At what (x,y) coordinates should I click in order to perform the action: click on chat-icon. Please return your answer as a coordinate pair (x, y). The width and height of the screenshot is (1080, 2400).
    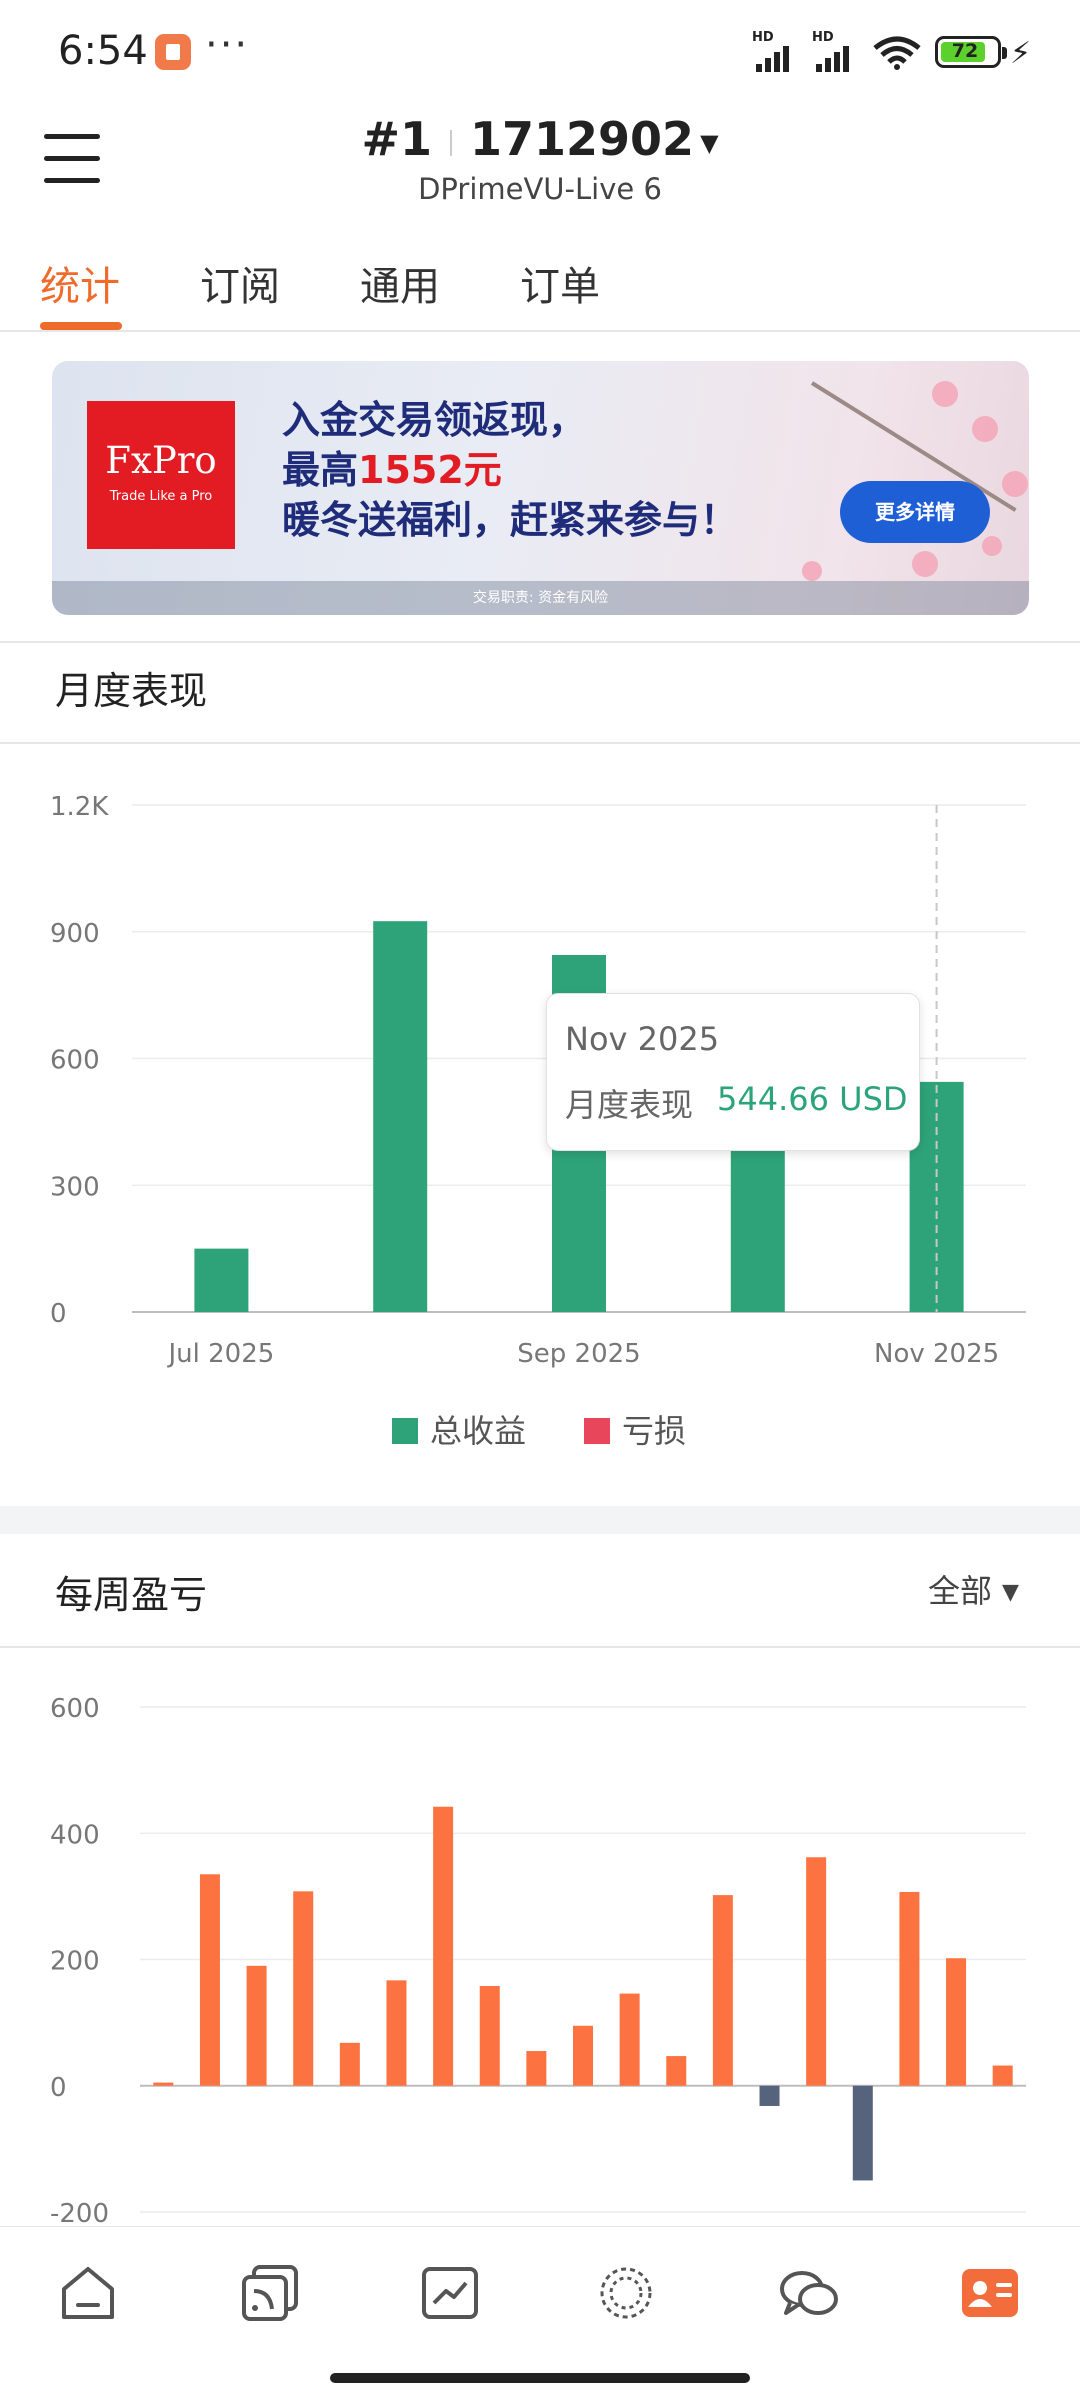
    Looking at the image, I should click on (808, 2293).